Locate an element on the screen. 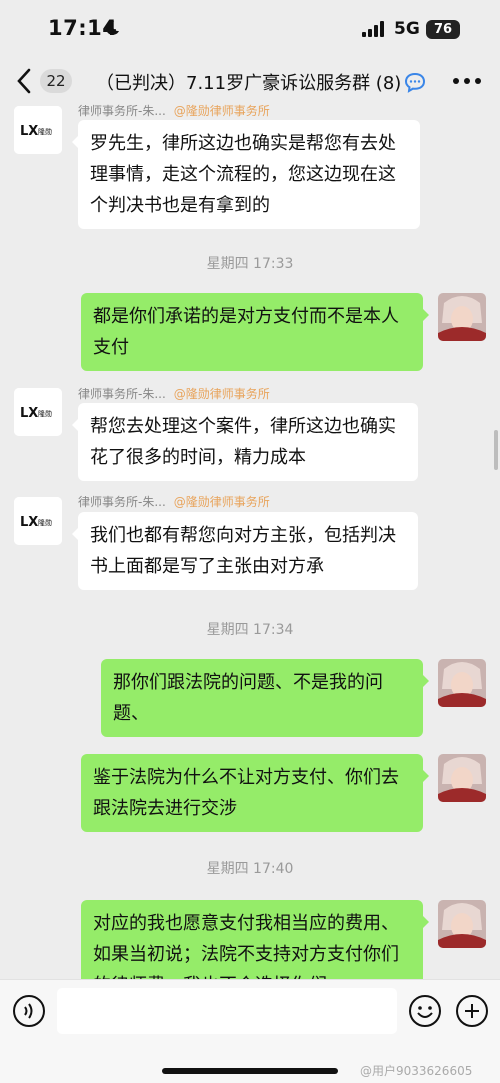 The height and width of the screenshot is (1083, 500). message-bubble: 都是你们承诺的是对方支付而不是本人支付 is located at coordinates (255, 332).